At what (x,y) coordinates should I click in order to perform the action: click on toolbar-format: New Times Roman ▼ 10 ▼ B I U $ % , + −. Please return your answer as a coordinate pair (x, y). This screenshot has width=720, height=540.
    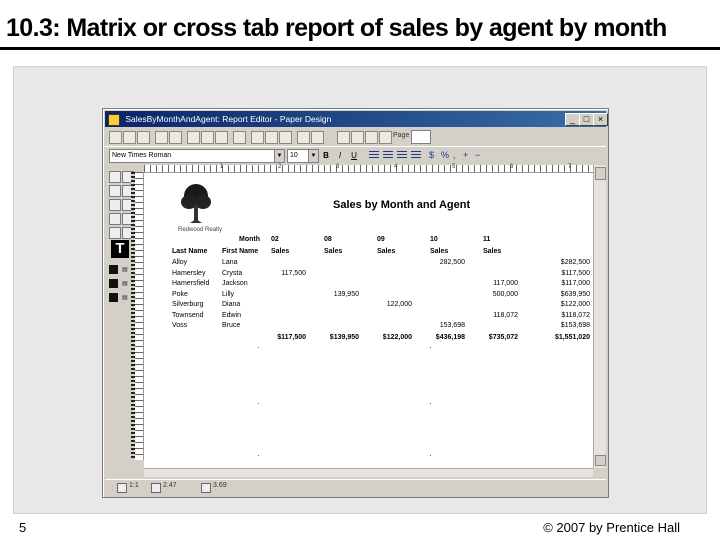
    Looking at the image, I should click on (355, 155).